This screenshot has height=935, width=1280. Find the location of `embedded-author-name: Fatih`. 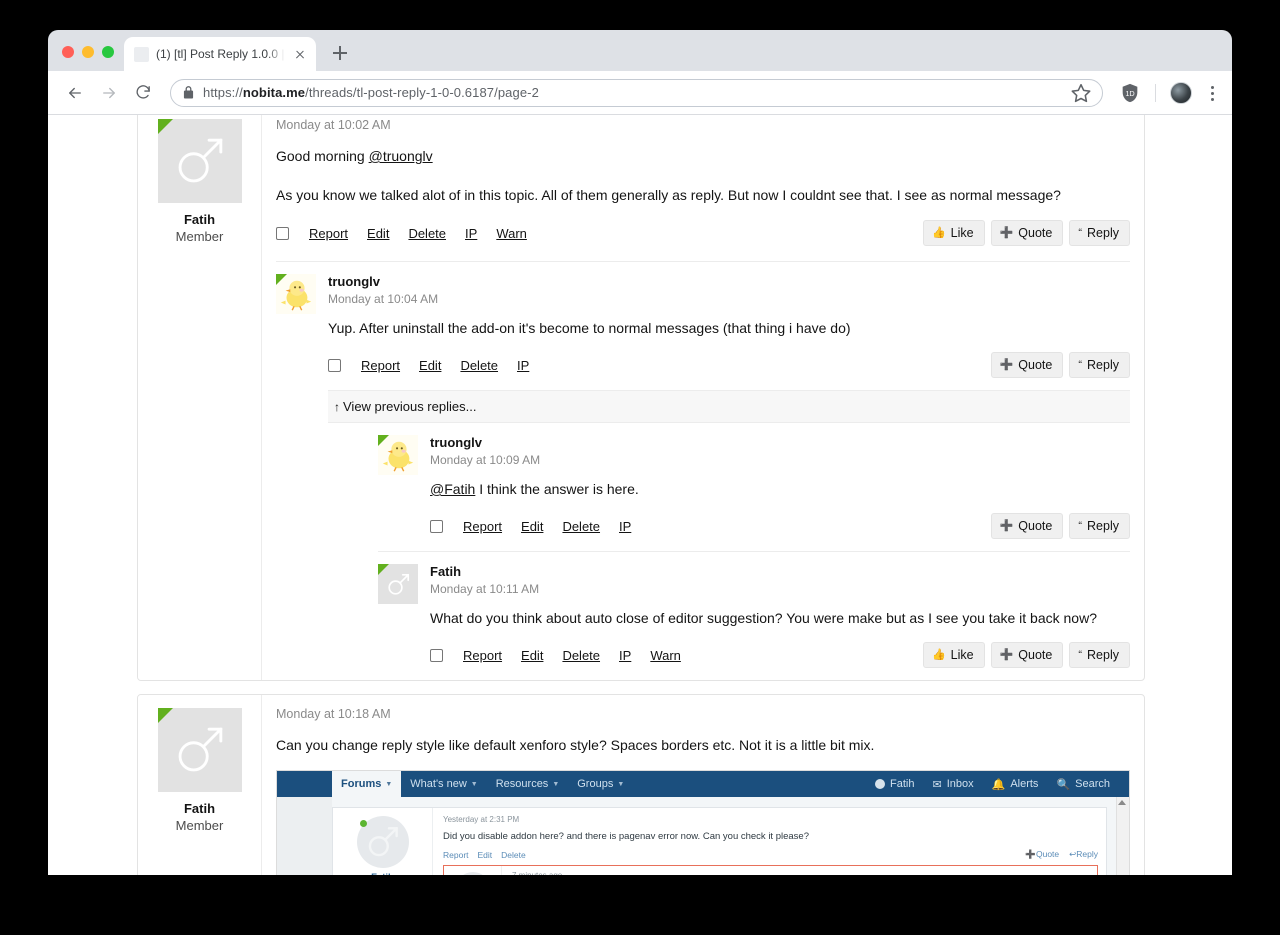

embedded-author-name: Fatih is located at coordinates (382, 873).